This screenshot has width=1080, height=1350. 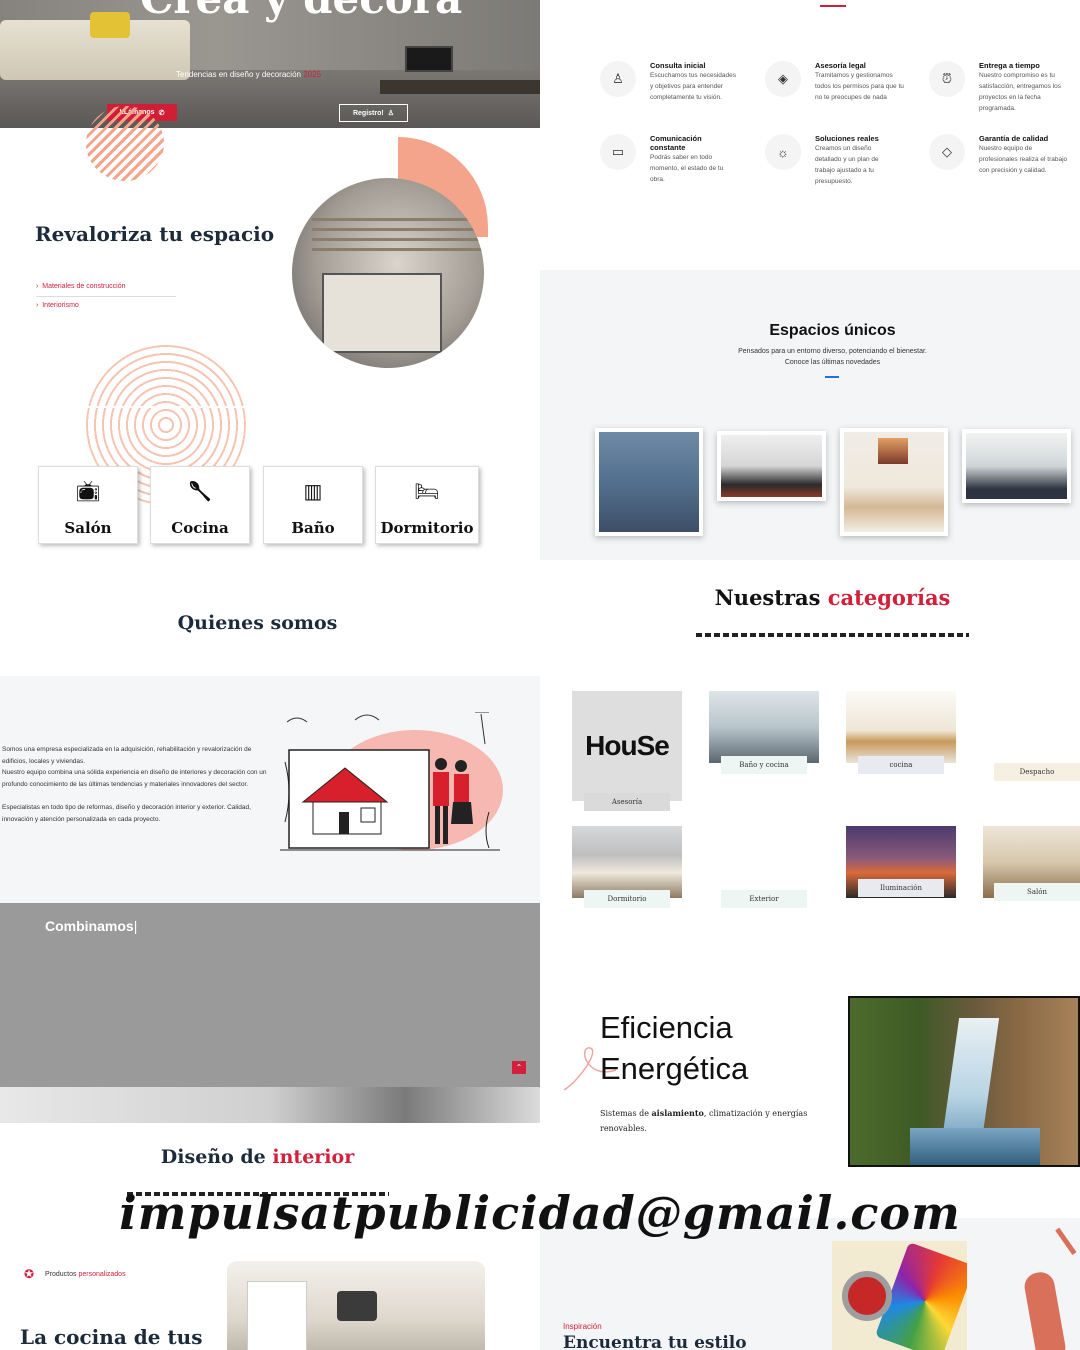 What do you see at coordinates (200, 492) in the screenshot?
I see `spoon-icon: 🥄︎` at bounding box center [200, 492].